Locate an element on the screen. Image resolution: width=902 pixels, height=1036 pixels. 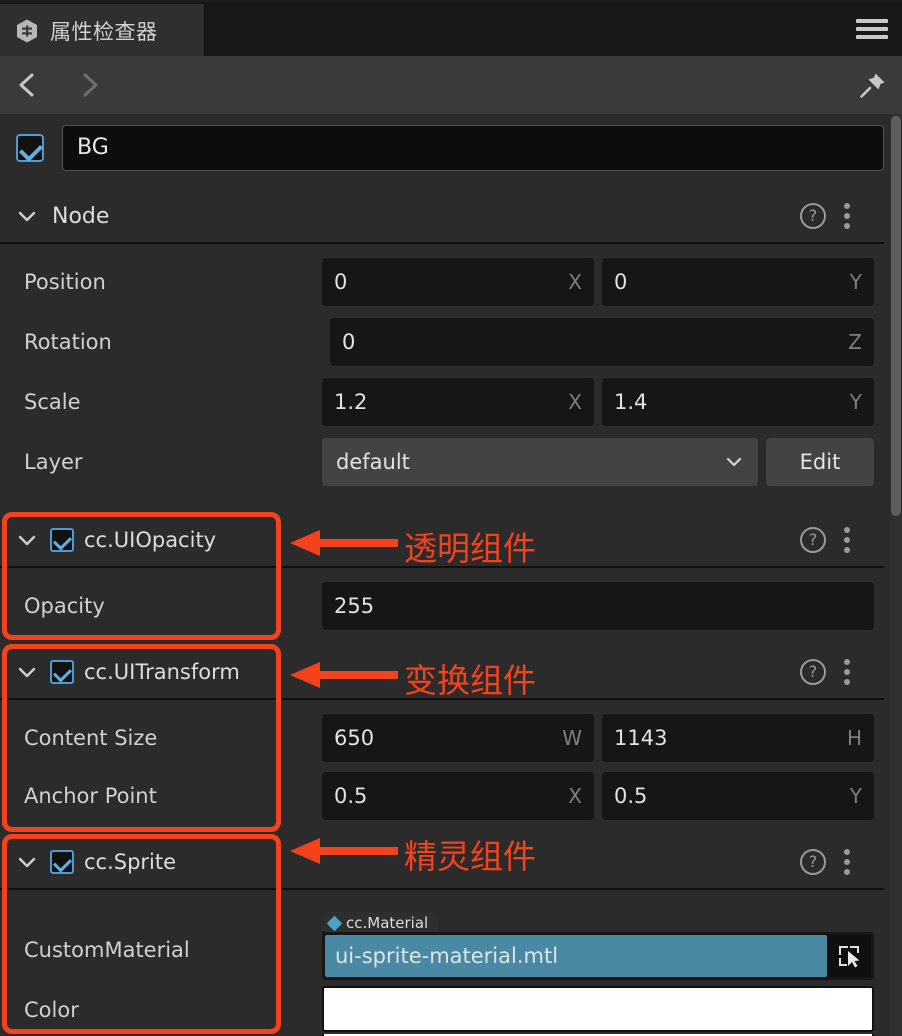
annotation-label-sprite: 精灵组件 is located at coordinates (470, 856).